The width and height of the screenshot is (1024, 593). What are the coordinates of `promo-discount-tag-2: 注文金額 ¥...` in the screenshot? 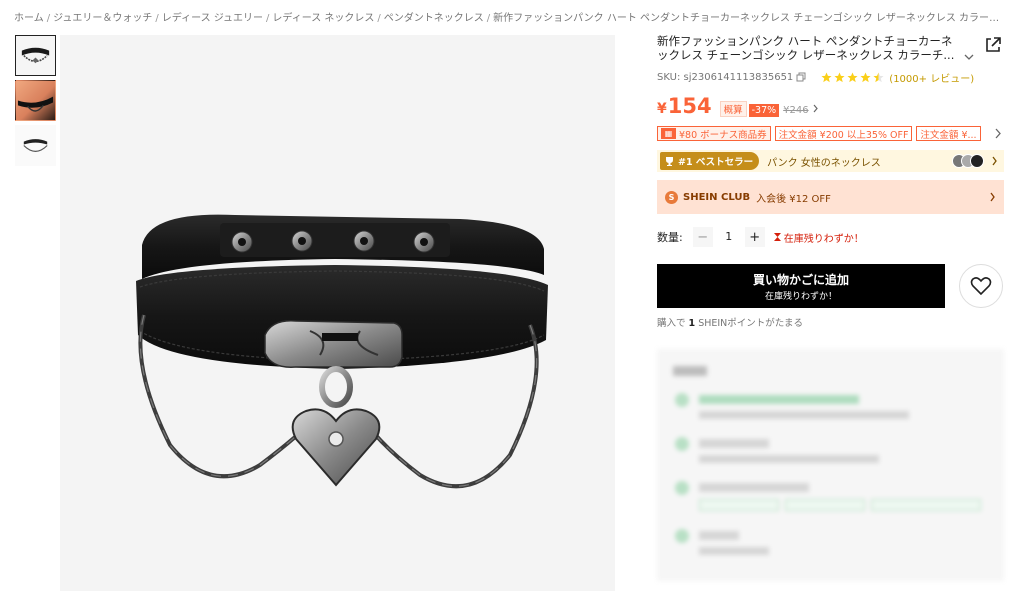 It's located at (948, 133).